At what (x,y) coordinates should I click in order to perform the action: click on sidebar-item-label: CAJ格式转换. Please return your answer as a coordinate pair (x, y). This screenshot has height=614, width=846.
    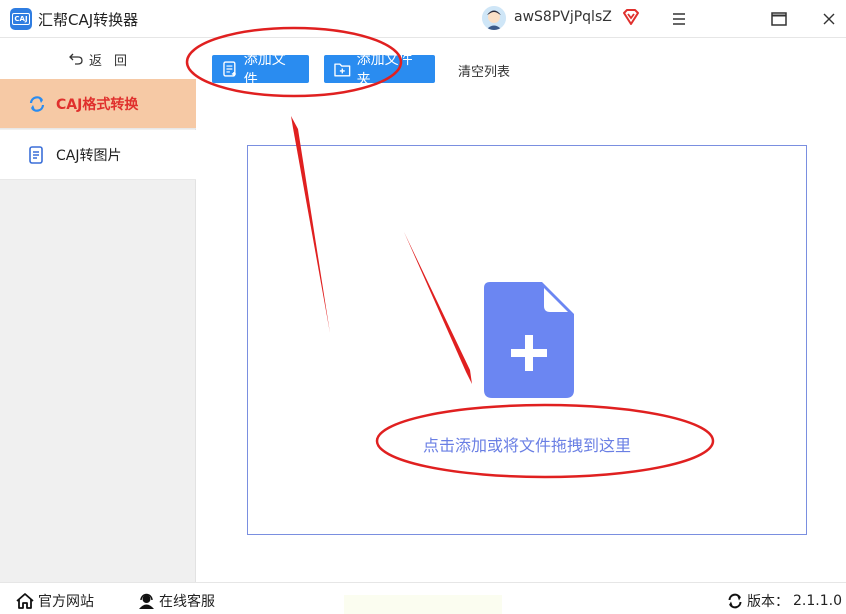
    Looking at the image, I should click on (97, 104).